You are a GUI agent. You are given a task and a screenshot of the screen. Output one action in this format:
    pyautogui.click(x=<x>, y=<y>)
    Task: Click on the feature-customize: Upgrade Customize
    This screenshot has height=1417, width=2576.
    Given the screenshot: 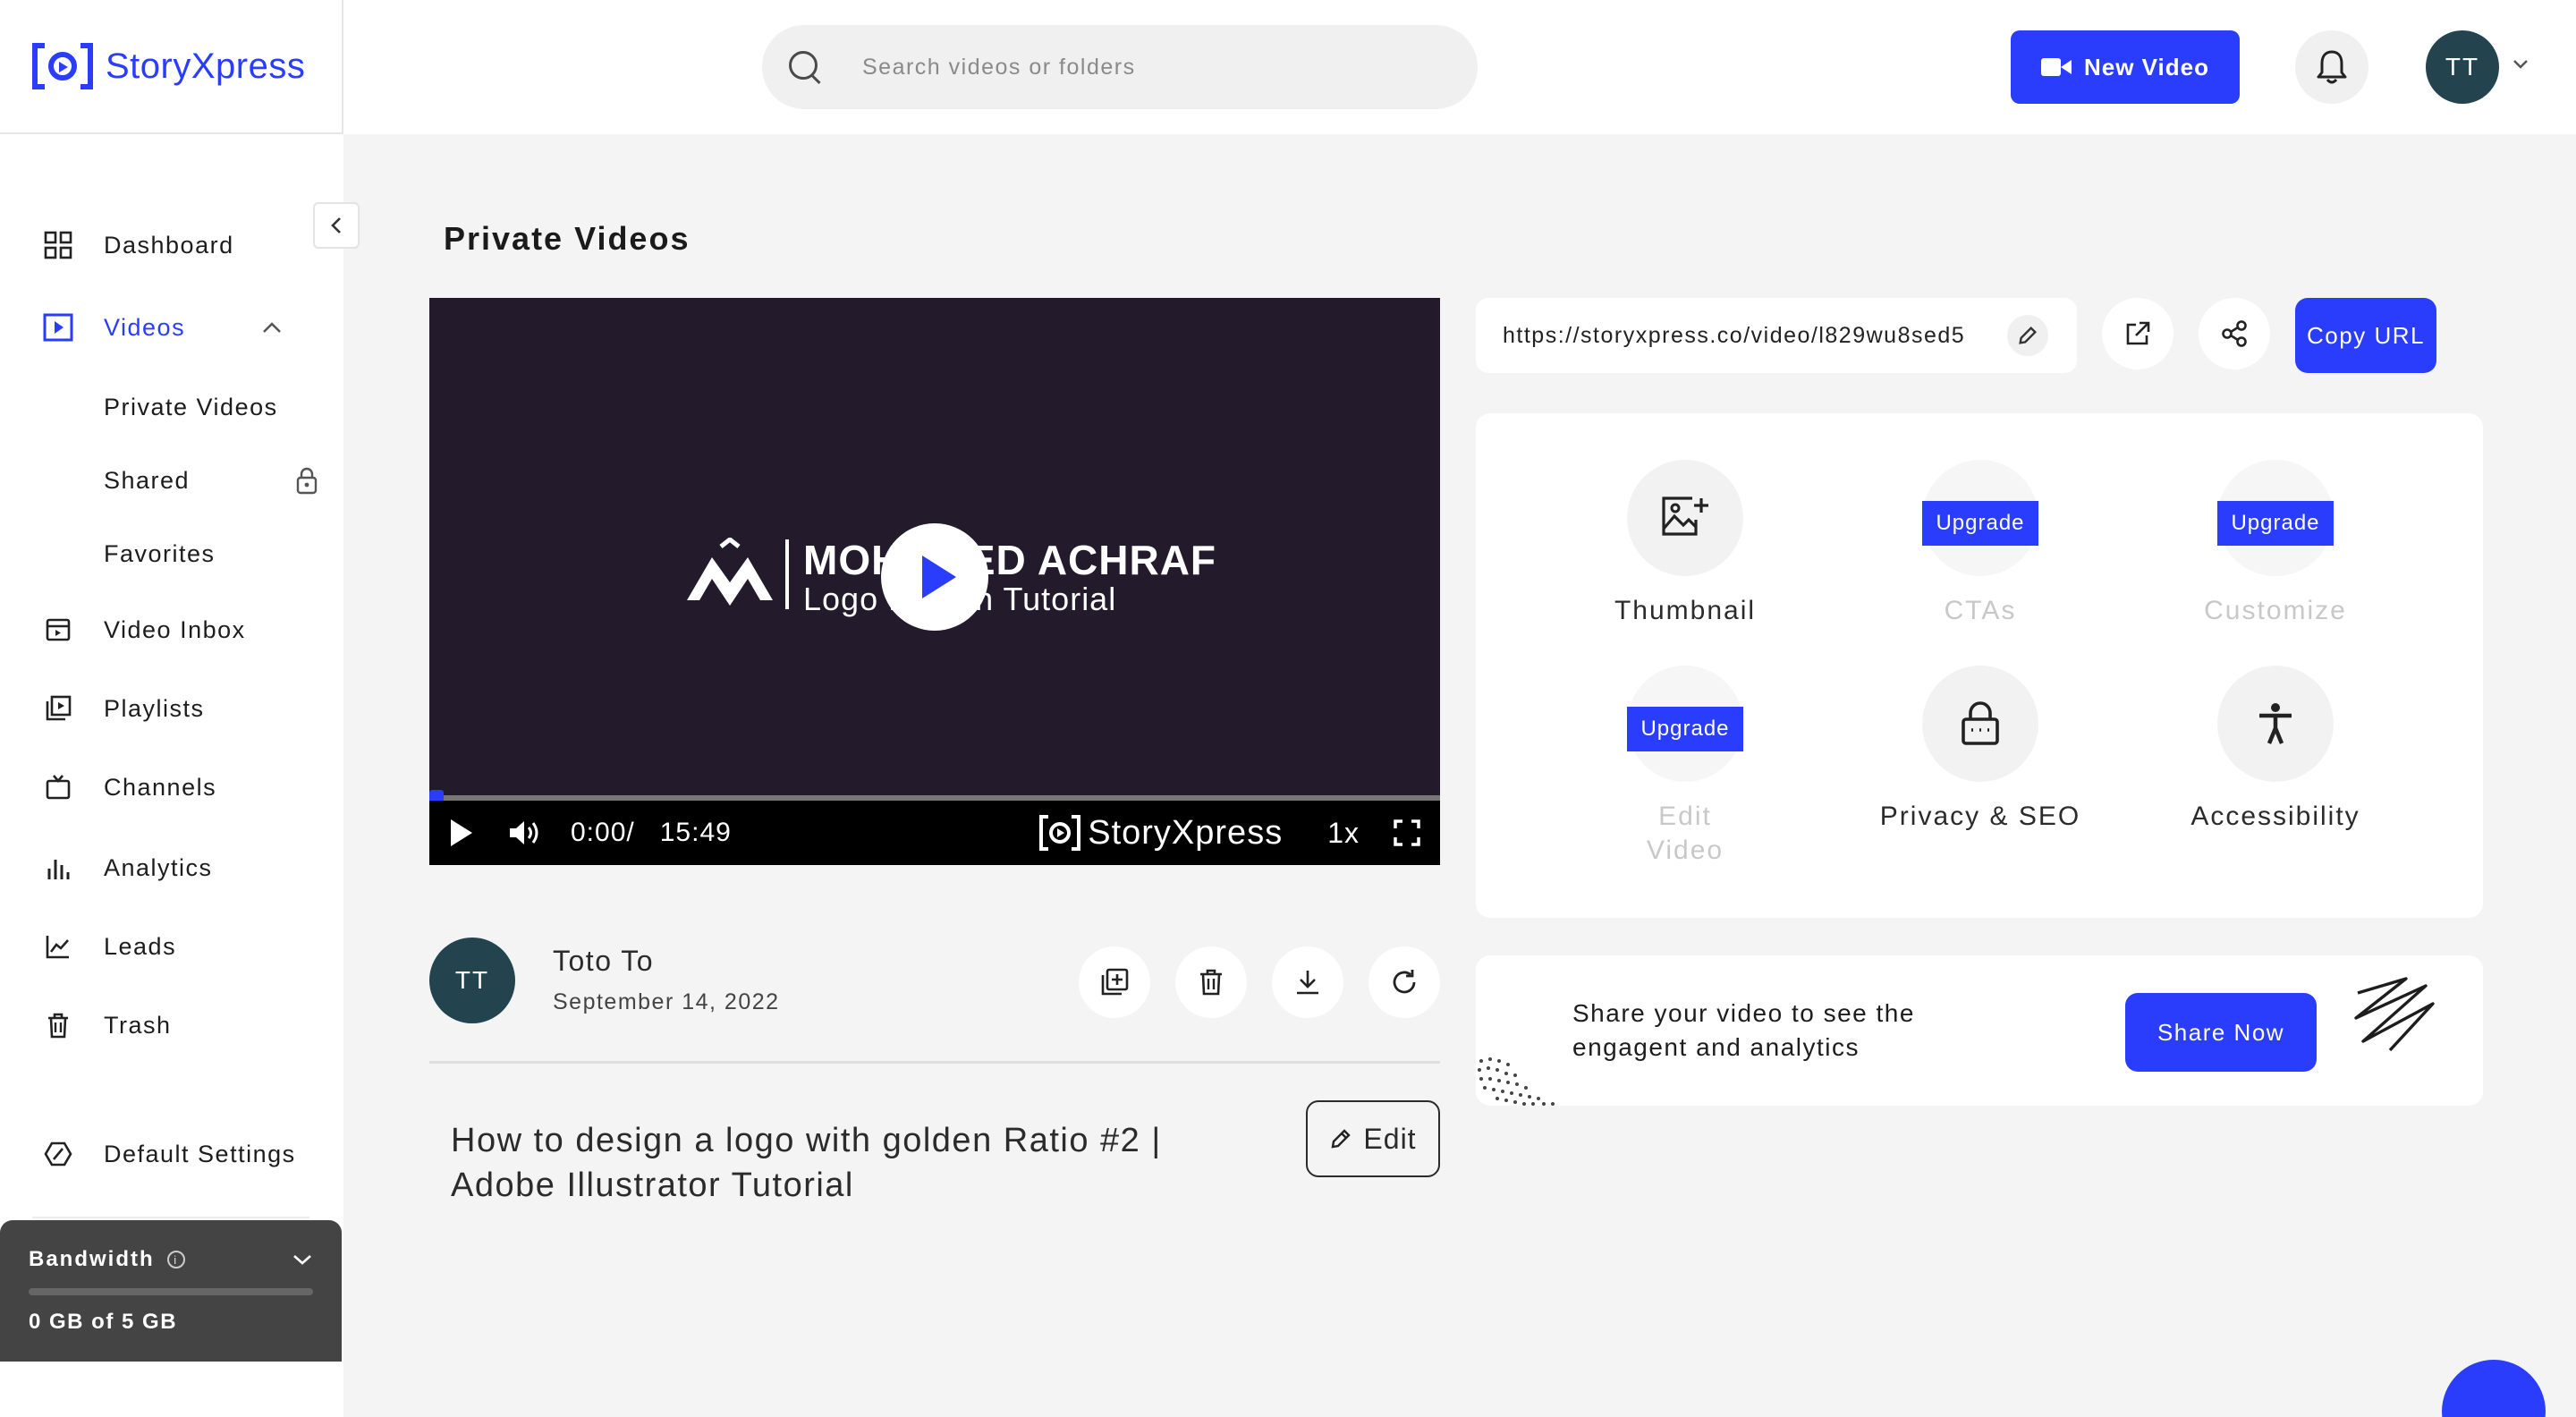 What is the action you would take?
    pyautogui.click(x=2275, y=544)
    